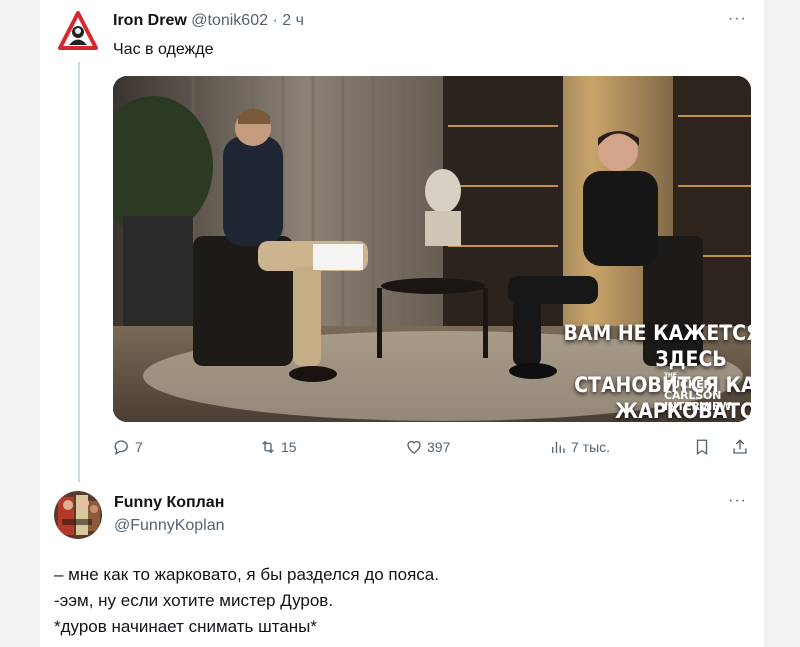 The height and width of the screenshot is (647, 800). What do you see at coordinates (558, 447) in the screenshot?
I see `views-icon` at bounding box center [558, 447].